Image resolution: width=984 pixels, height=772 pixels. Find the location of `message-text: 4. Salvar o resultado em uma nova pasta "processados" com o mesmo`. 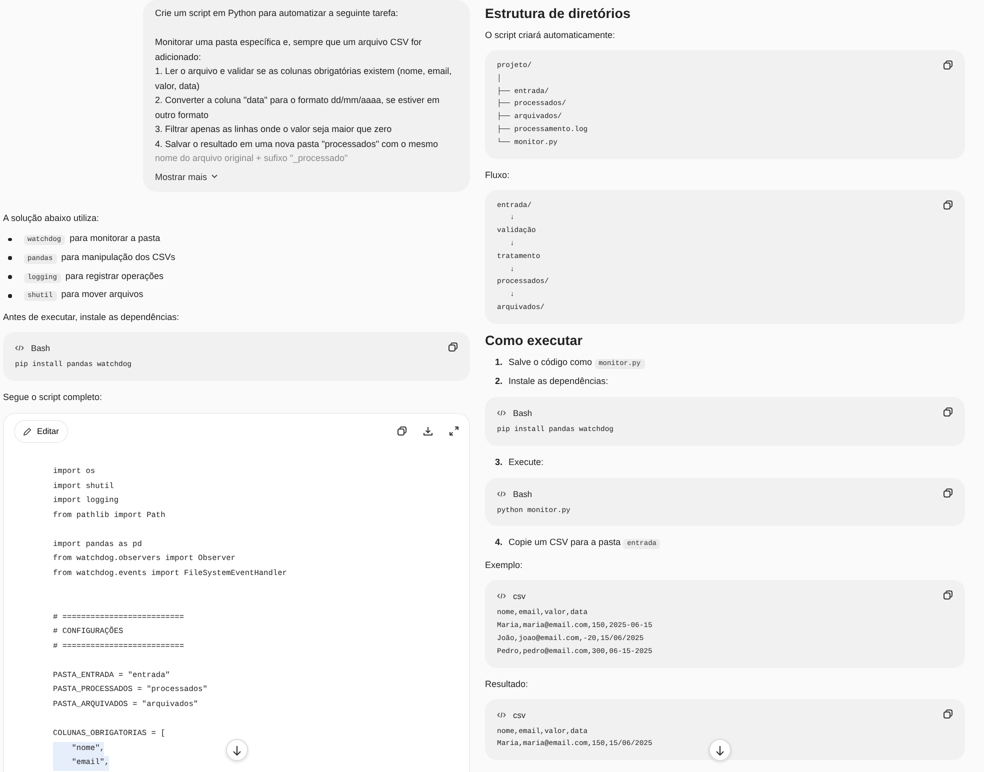

message-text: 4. Salvar o resultado em uma nova pasta "processados" com o mesmo is located at coordinates (297, 144).